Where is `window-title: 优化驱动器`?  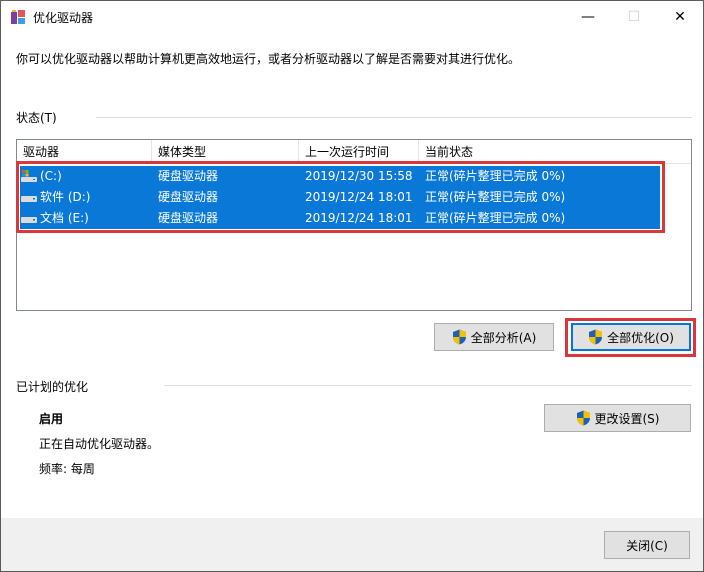
window-title: 优化驱动器 is located at coordinates (63, 18).